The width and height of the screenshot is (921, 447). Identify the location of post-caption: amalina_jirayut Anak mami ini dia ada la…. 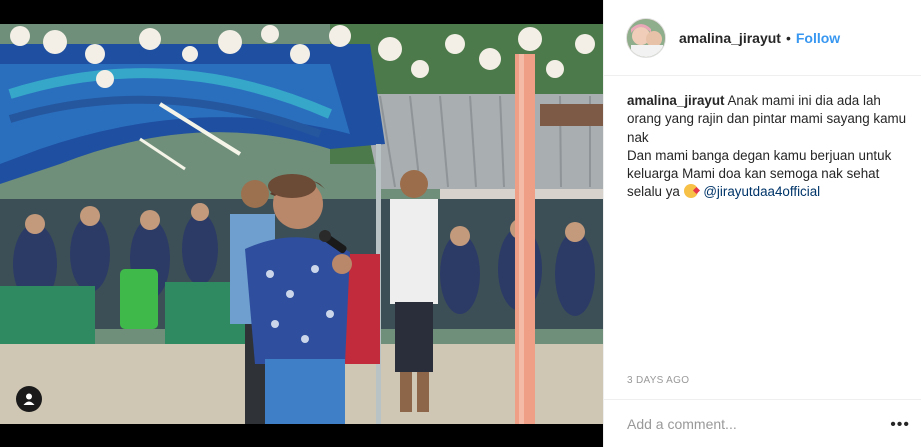
(767, 147).